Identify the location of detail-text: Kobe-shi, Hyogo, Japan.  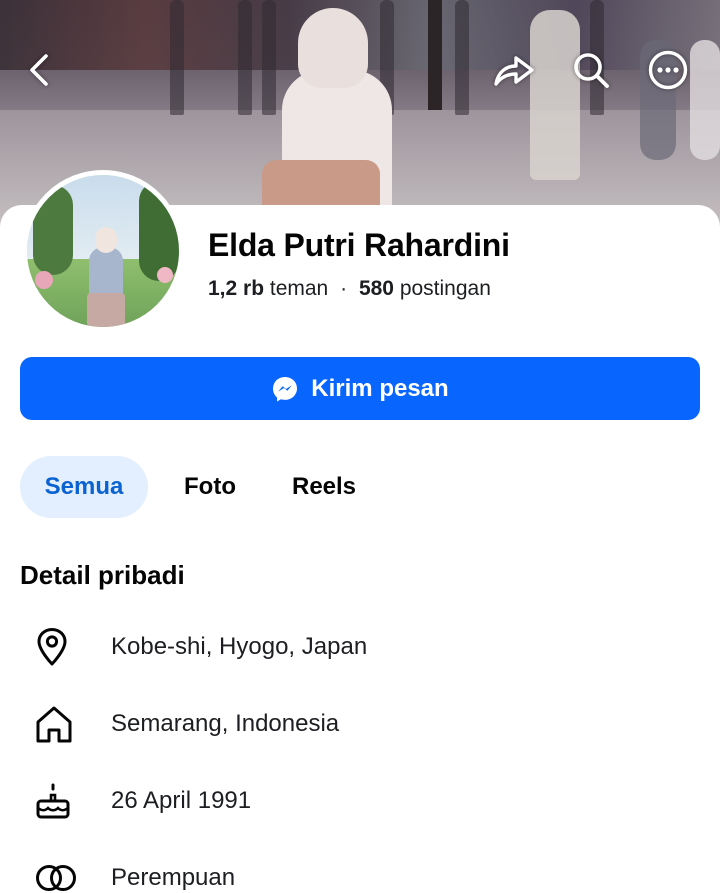
(239, 646).